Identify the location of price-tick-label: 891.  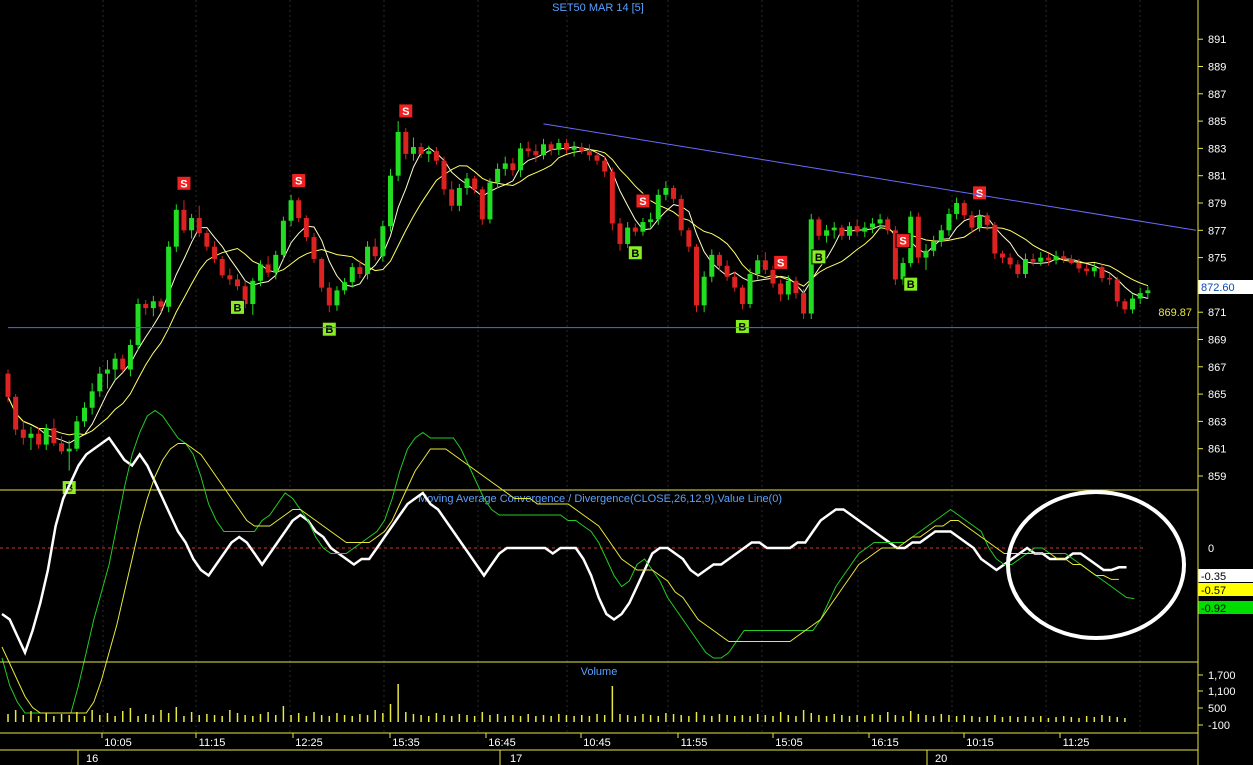
(1217, 40).